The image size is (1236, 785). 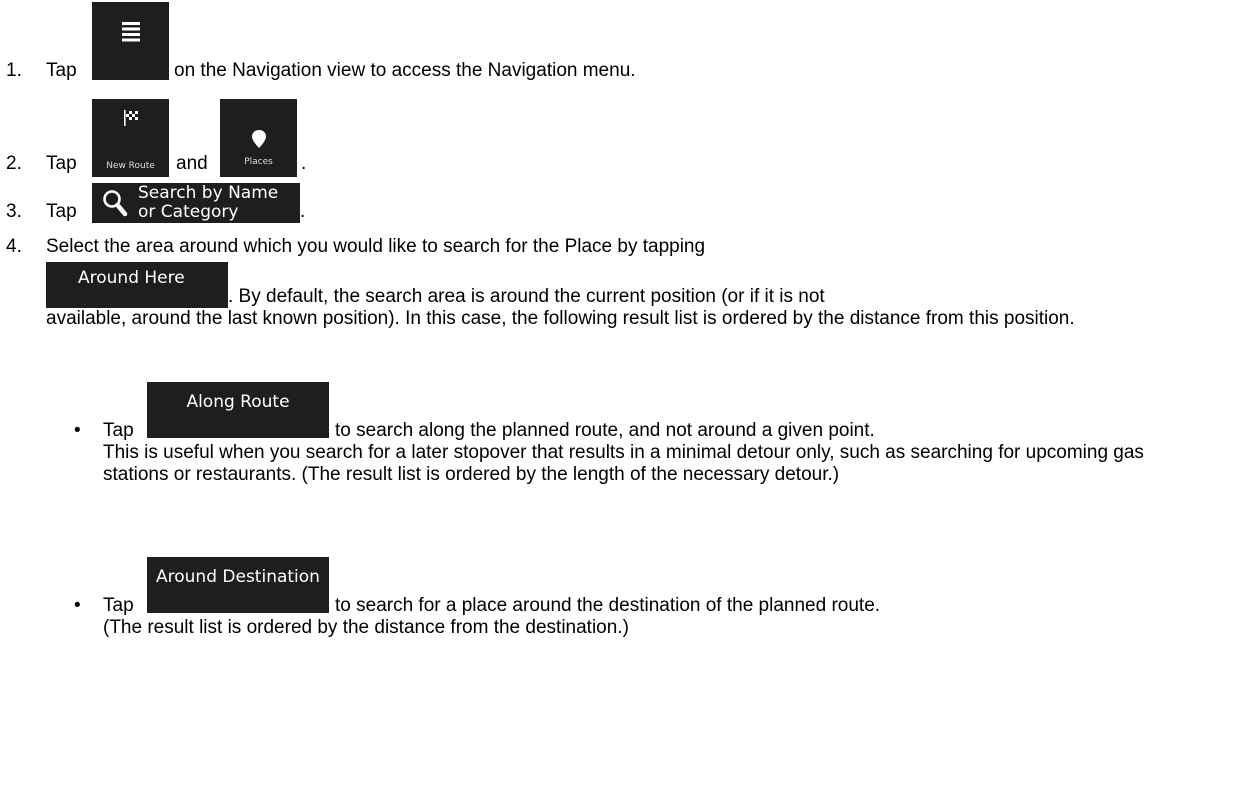 I want to click on step-3-period: ., so click(x=303, y=211).